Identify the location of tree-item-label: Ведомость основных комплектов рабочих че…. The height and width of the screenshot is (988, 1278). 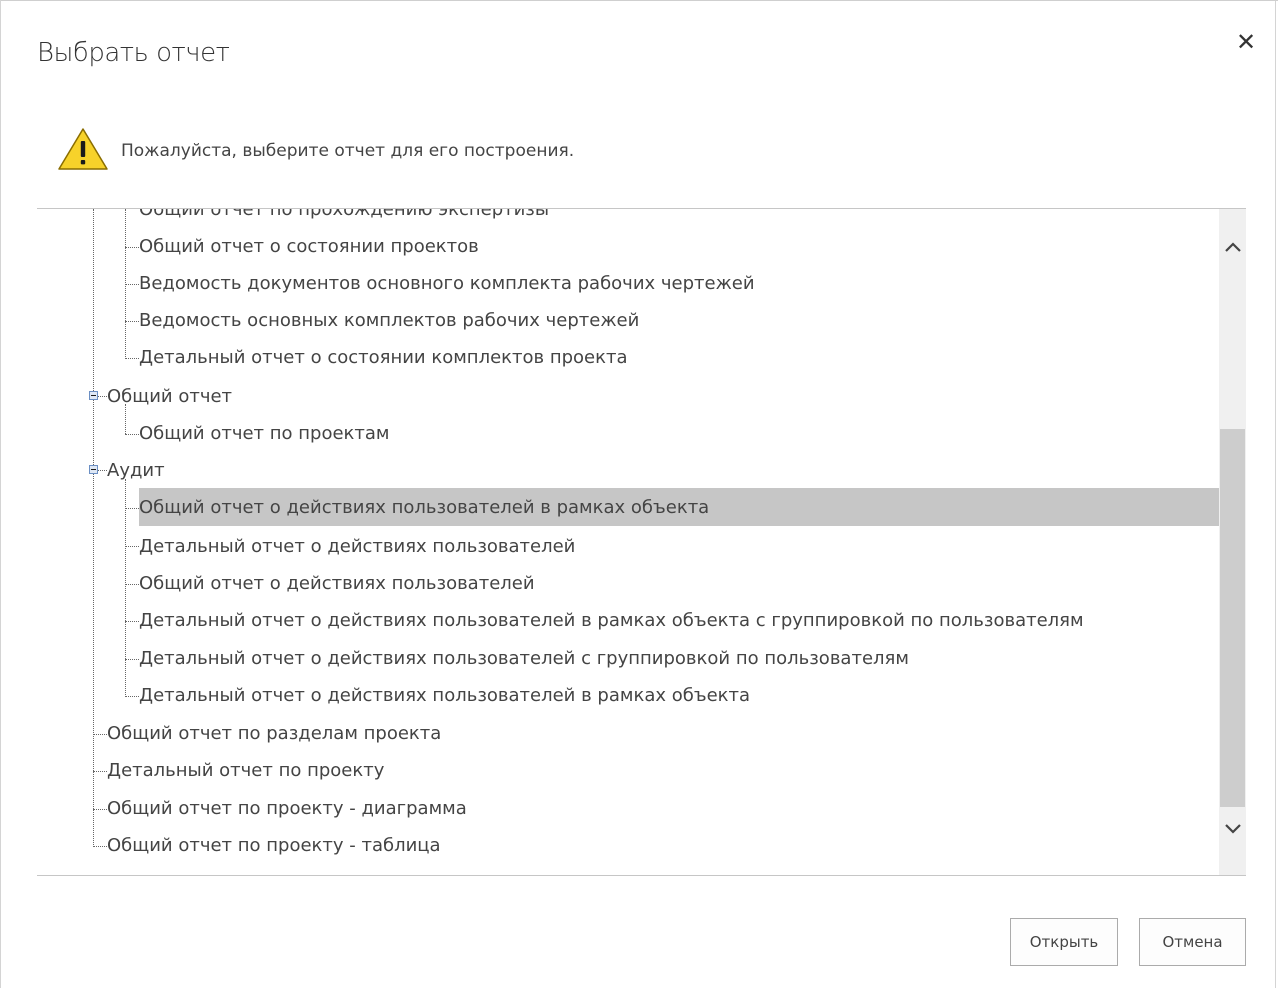
(389, 320).